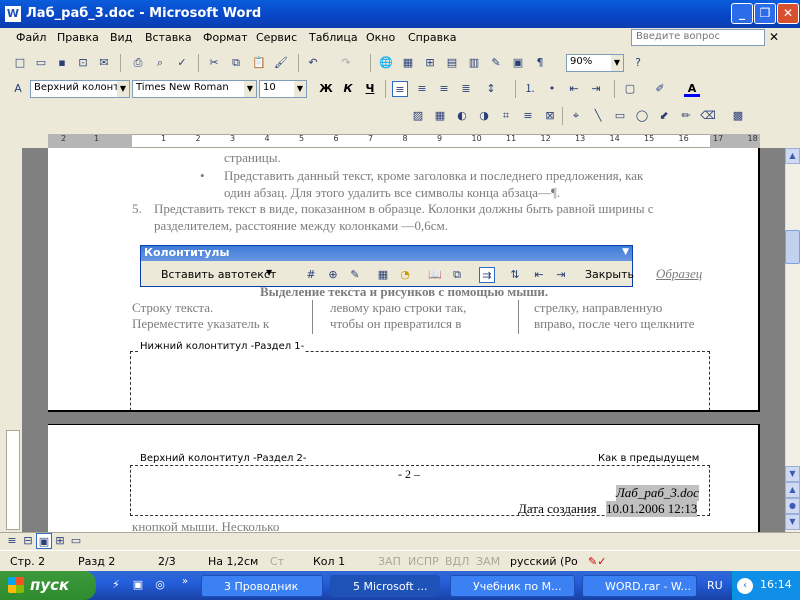 Image resolution: width=800 pixels, height=600 pixels. What do you see at coordinates (13, 480) in the screenshot?
I see `vertical-ruler` at bounding box center [13, 480].